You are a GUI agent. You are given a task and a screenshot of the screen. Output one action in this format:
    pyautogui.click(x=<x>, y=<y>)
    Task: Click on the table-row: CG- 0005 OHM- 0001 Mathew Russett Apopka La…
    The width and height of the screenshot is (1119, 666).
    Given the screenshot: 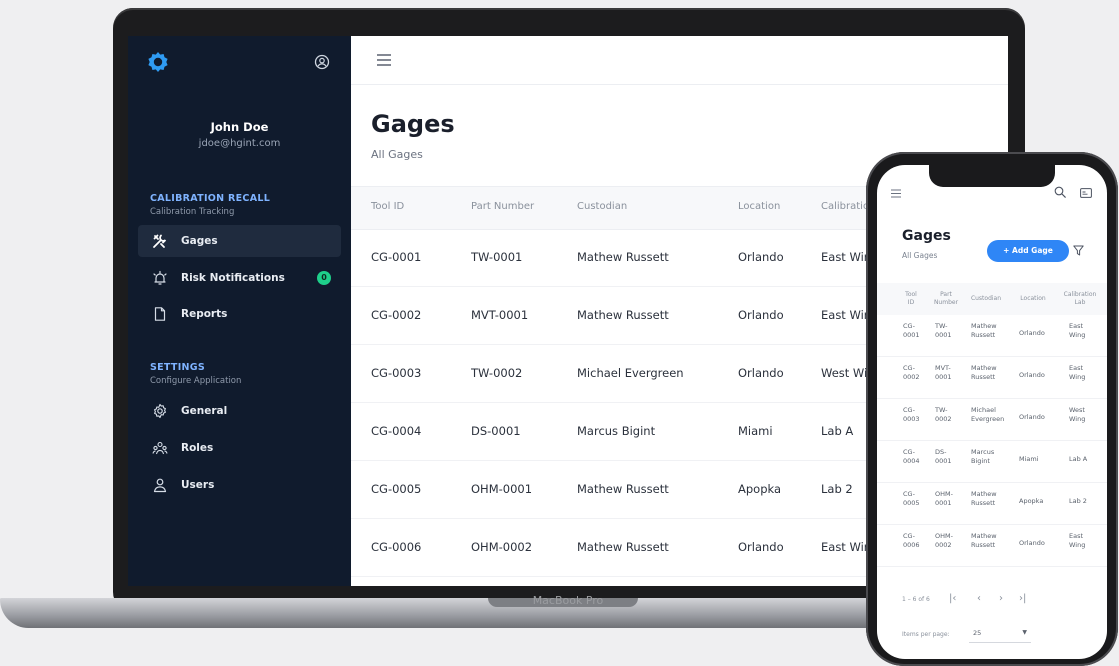 What is the action you would take?
    pyautogui.click(x=992, y=505)
    